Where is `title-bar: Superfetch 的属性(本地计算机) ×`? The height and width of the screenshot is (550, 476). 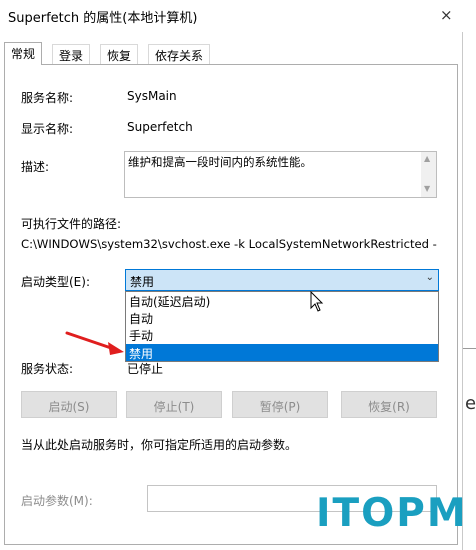
title-bar: Superfetch 的属性(本地计算机) × is located at coordinates (231, 16).